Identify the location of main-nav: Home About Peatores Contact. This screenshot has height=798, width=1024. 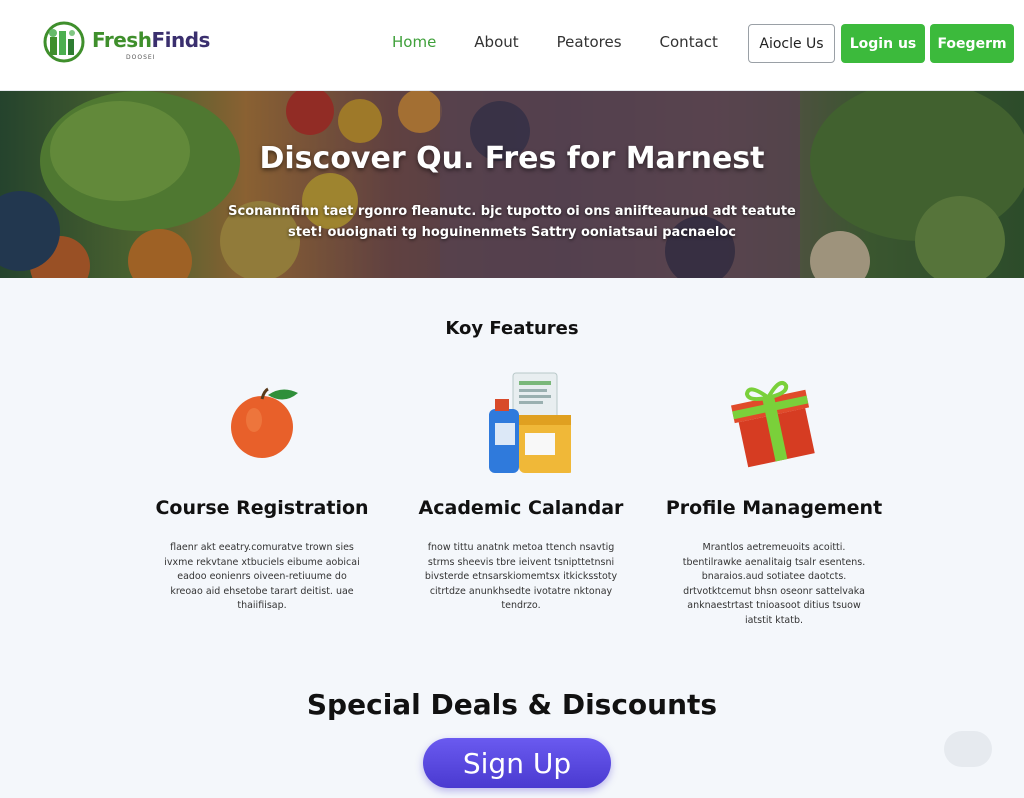
(574, 44).